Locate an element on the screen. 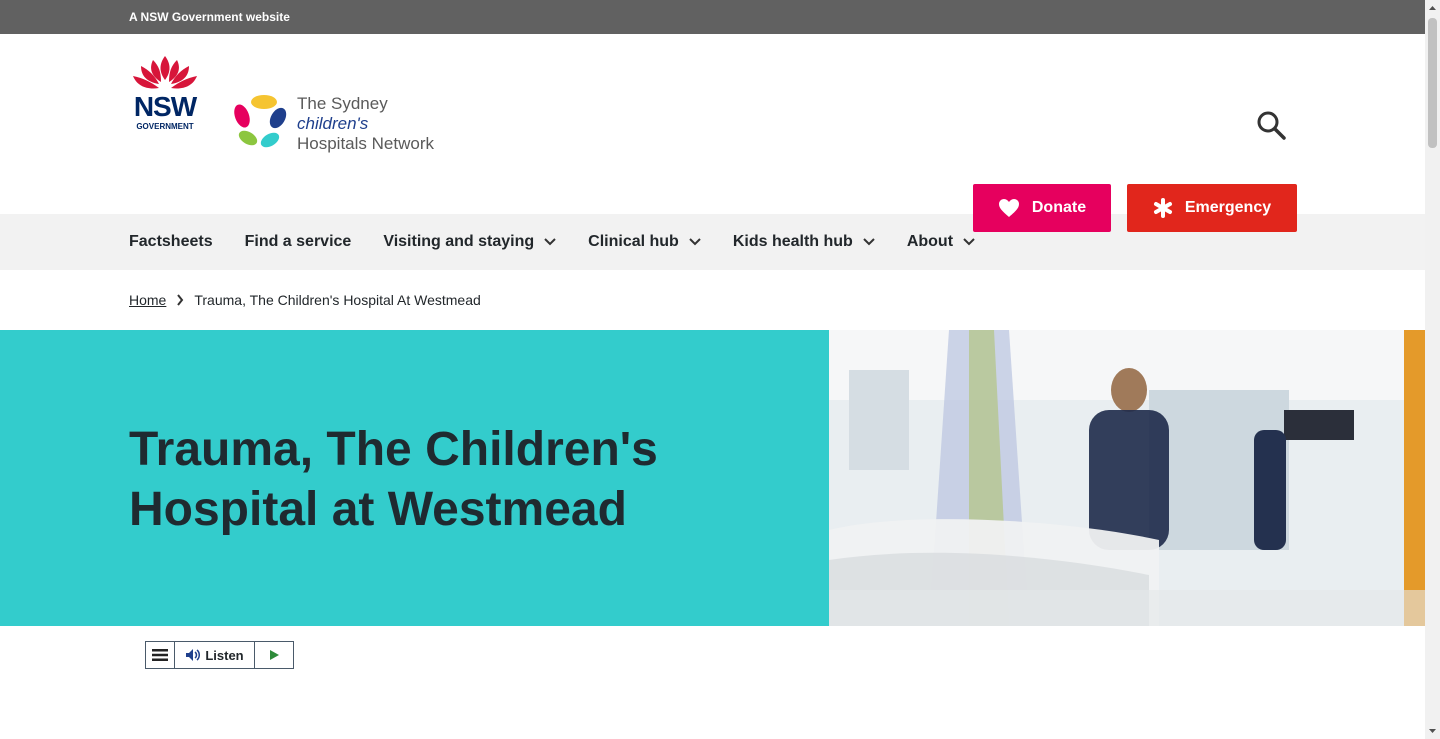 Image resolution: width=1440 pixels, height=739 pixels. donate-label: Donate is located at coordinates (1059, 207).